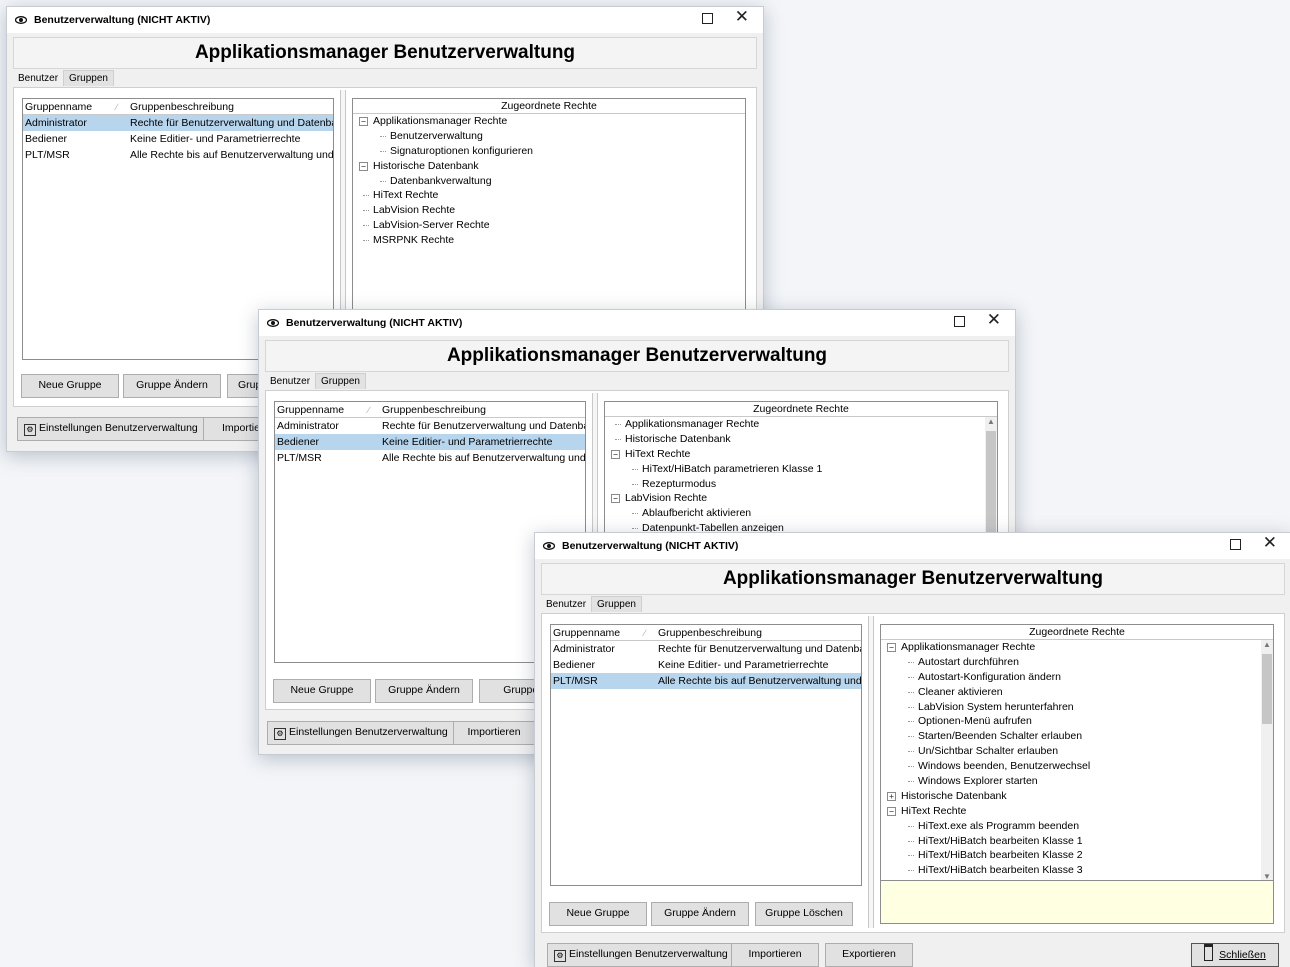 Image resolution: width=1290 pixels, height=967 pixels. Describe the element at coordinates (801, 439) in the screenshot. I see `tree-item: Historische Datenbank` at that location.